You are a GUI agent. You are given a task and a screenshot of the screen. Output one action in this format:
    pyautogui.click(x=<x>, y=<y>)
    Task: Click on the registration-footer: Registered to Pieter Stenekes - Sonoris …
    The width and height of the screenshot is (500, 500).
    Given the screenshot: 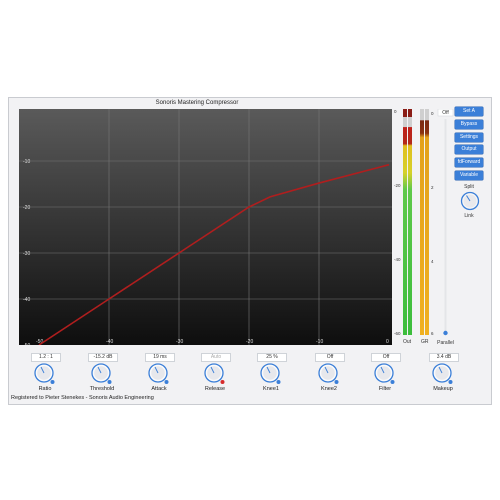 What is the action you would take?
    pyautogui.click(x=82, y=398)
    